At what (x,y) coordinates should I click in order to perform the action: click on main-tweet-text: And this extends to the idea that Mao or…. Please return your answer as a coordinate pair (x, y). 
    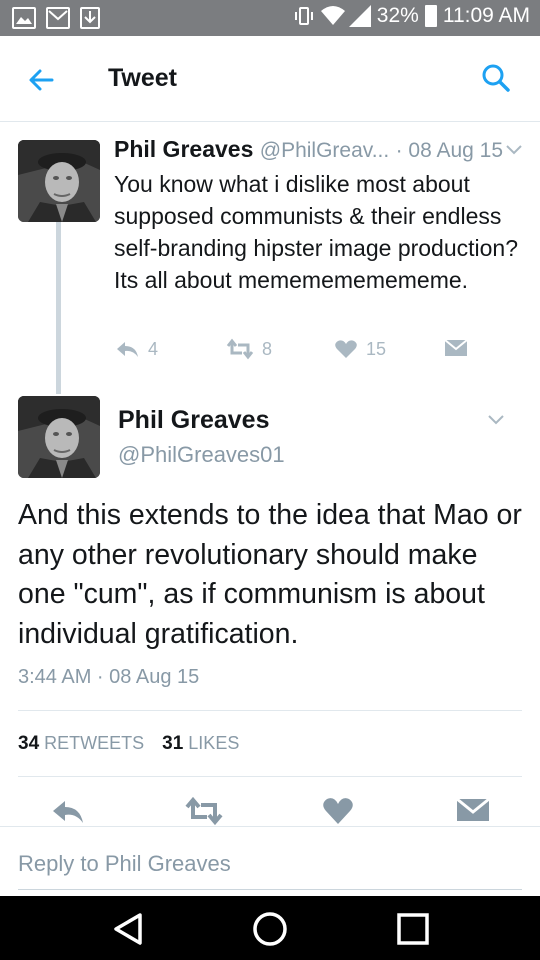
    Looking at the image, I should click on (270, 574).